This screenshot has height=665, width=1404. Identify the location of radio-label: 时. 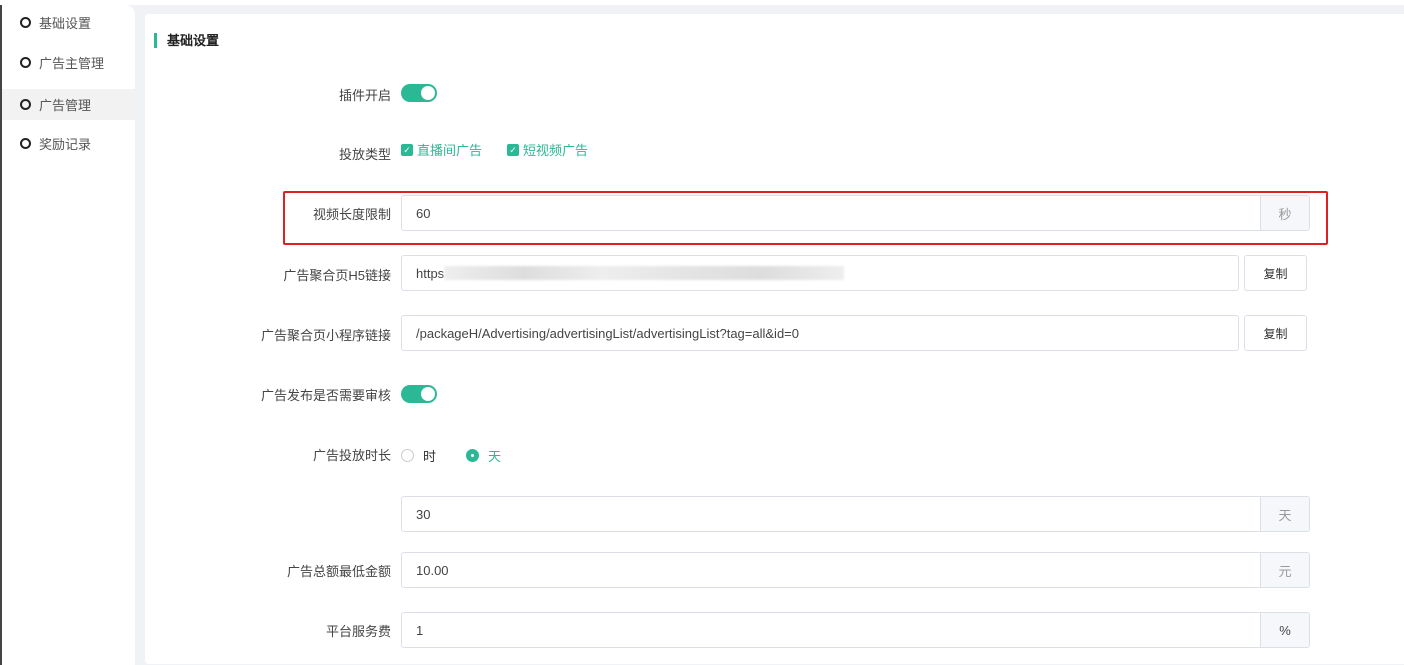
(430, 456).